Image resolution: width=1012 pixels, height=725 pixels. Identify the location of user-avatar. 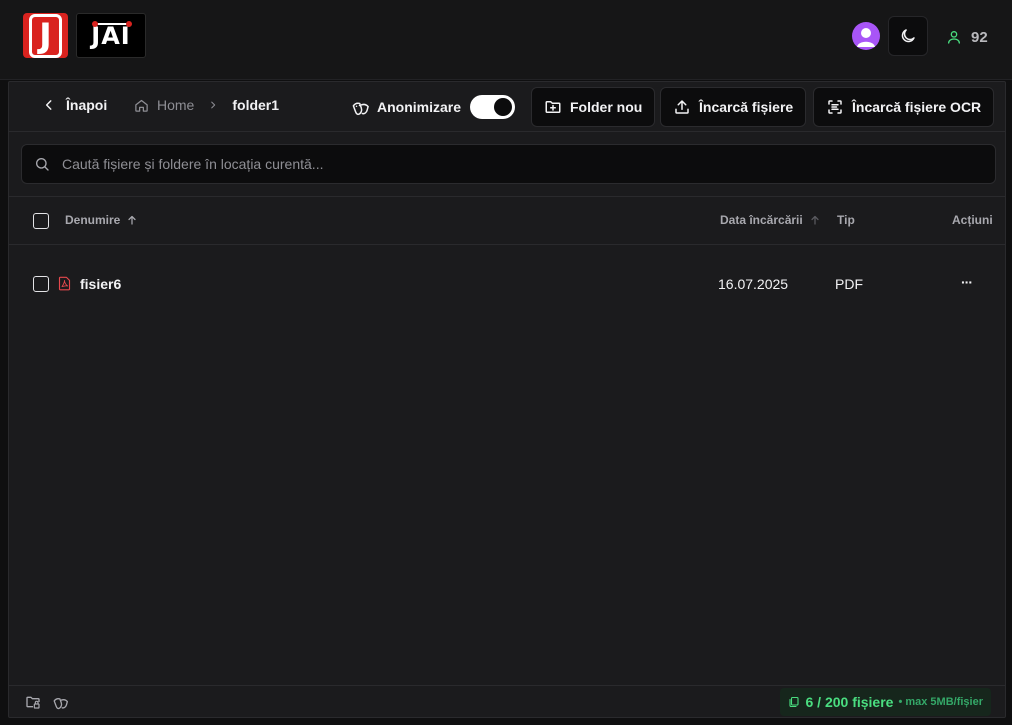
(866, 36).